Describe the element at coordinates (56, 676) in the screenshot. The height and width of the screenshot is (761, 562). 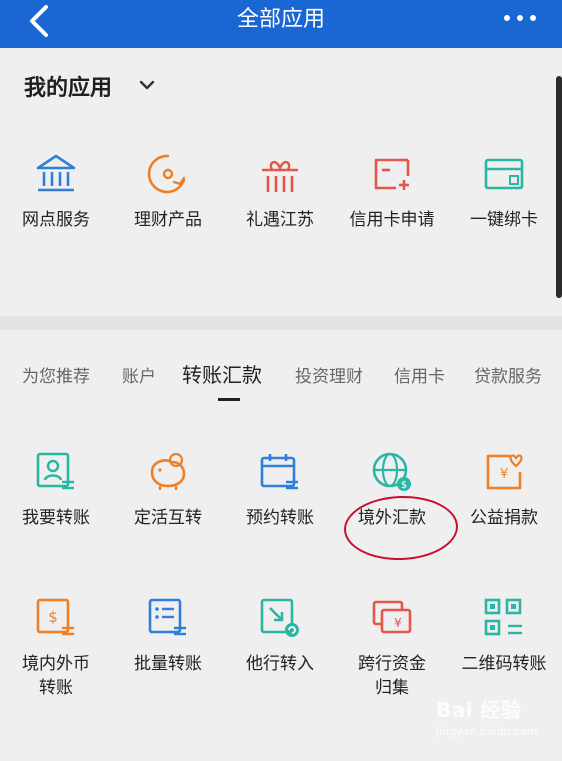
I see `app-label: 境内外币 转账` at that location.